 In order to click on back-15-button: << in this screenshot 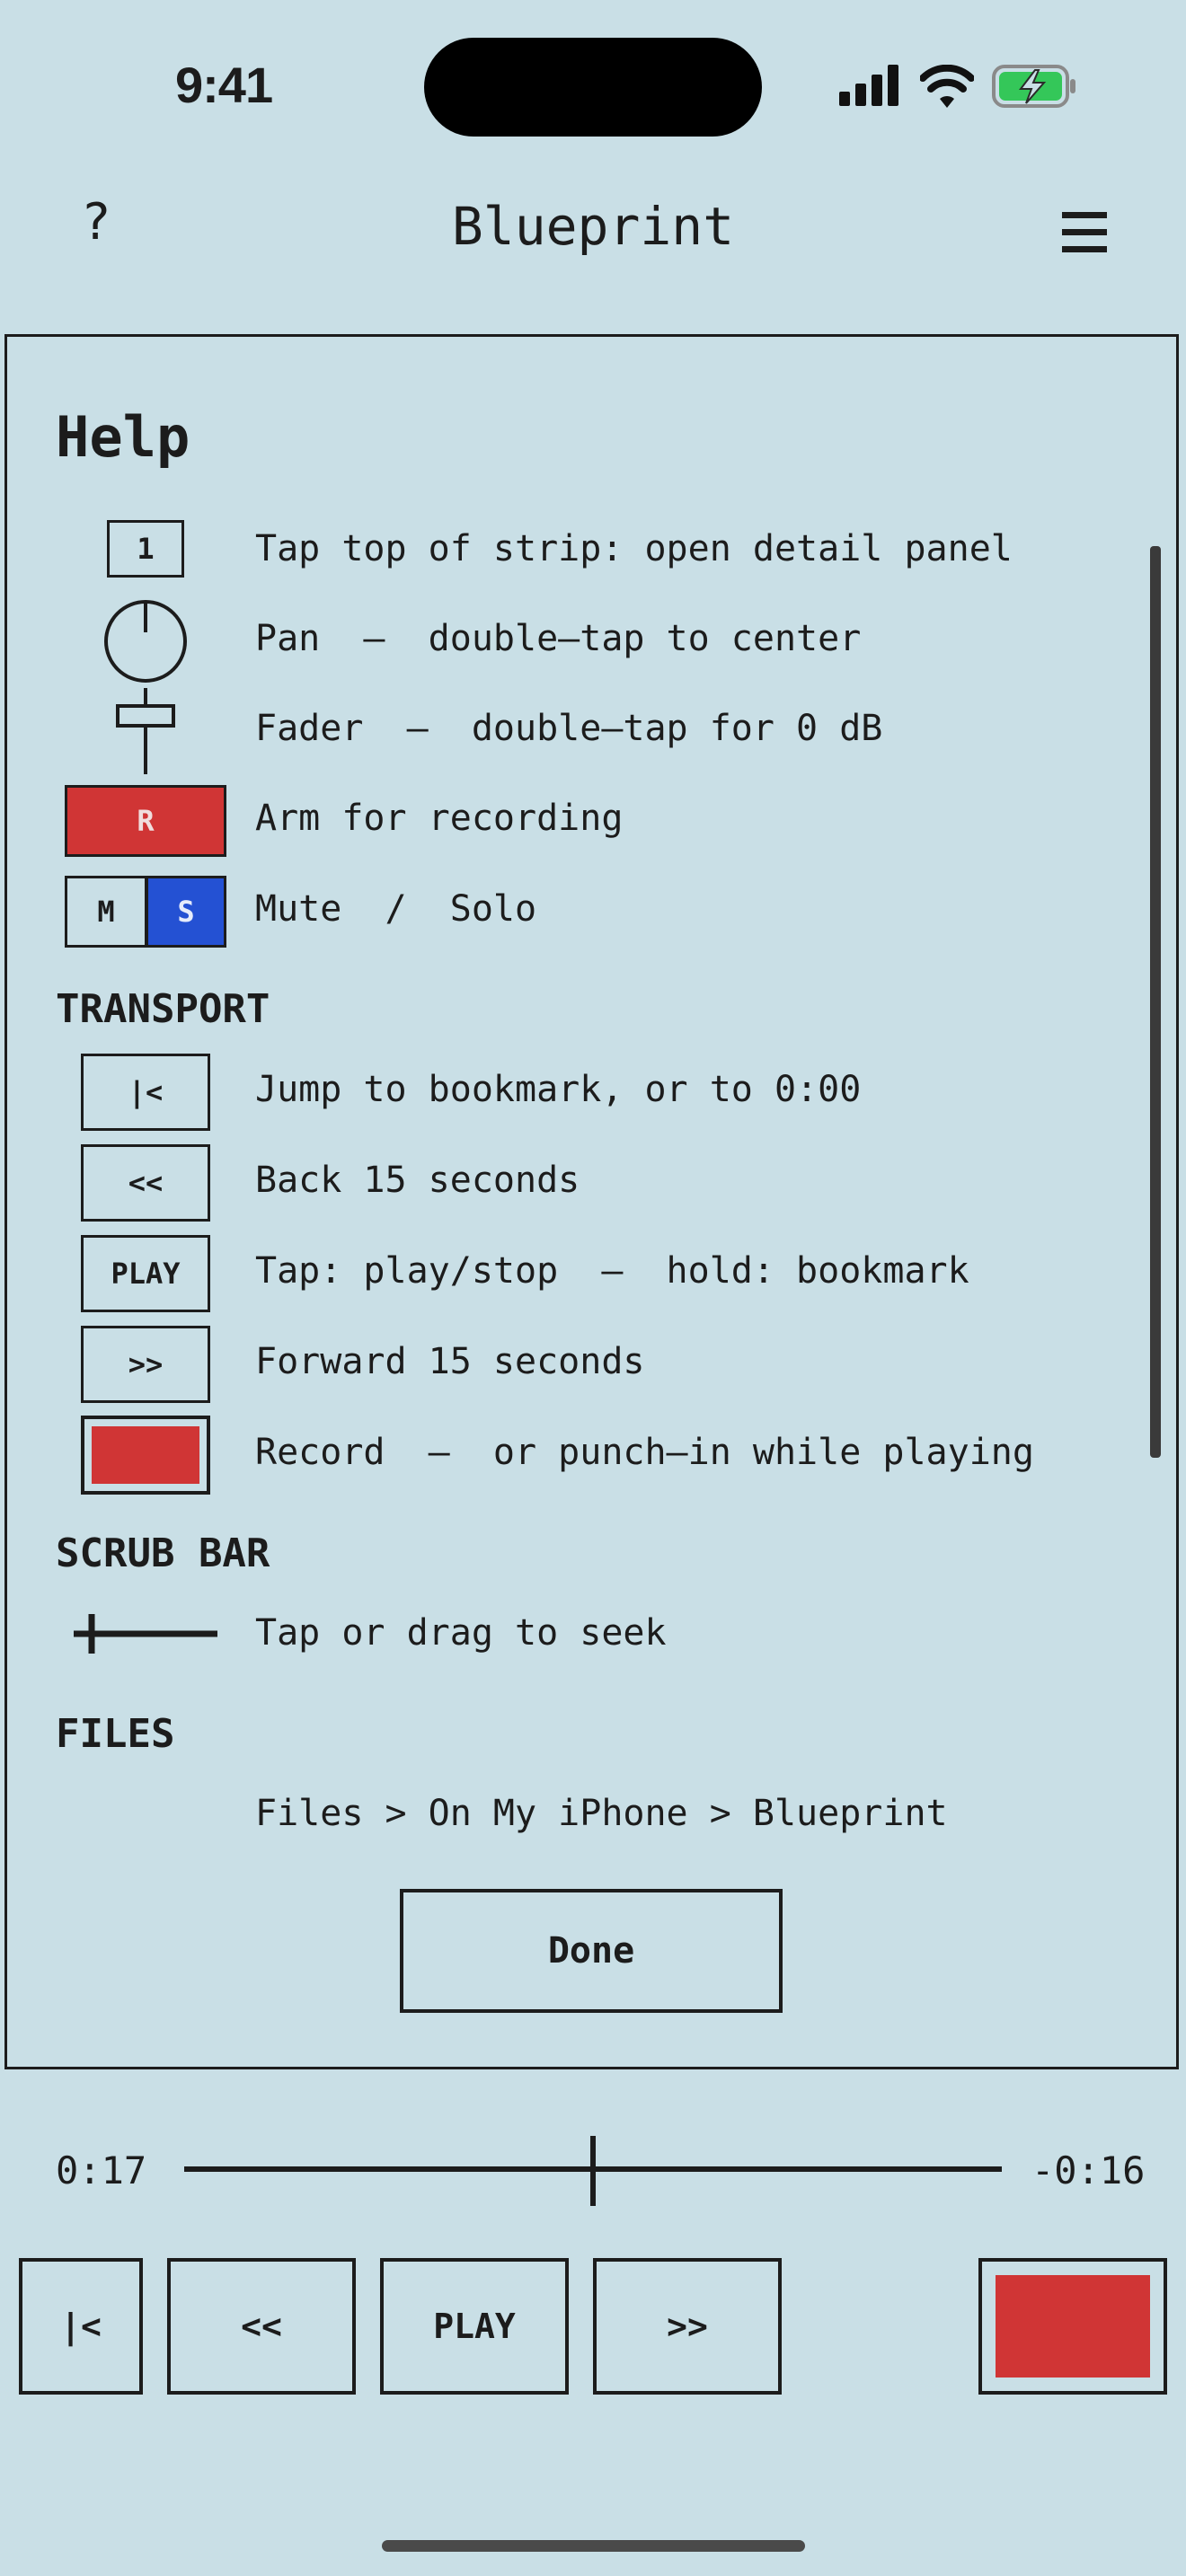, I will do `click(261, 2326)`.